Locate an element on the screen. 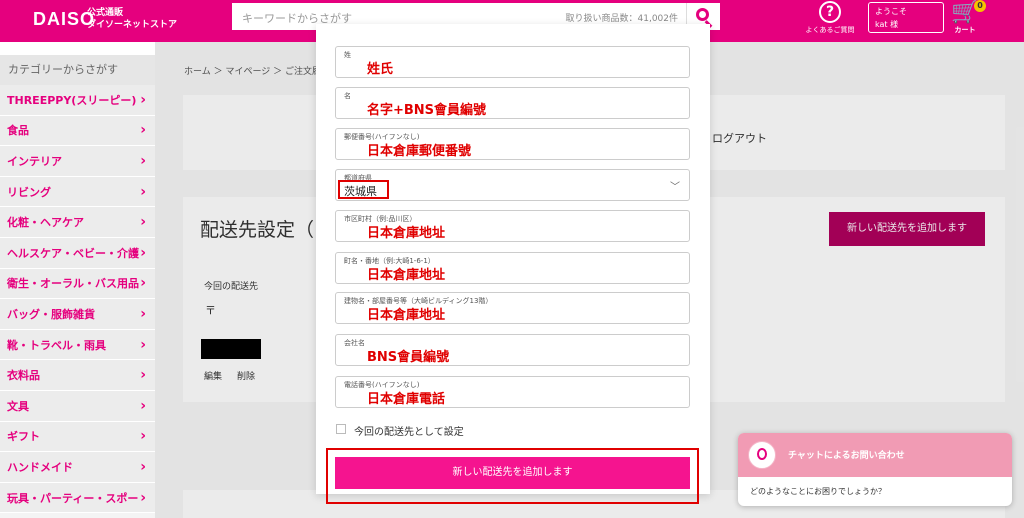 The image size is (1024, 518). chat-widget: チャットによるお問い合わせ どのようなことにお困りでしょうか？ is located at coordinates (875, 469).